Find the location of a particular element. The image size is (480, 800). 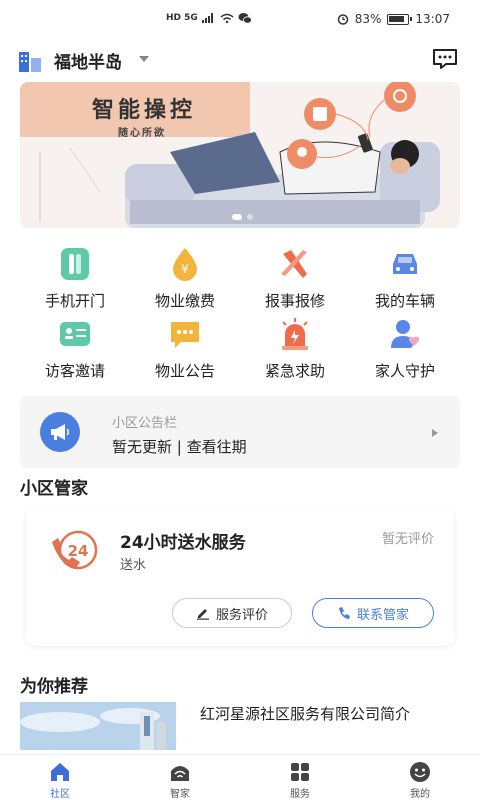

grid-label: 家人守护 is located at coordinates (404, 371).